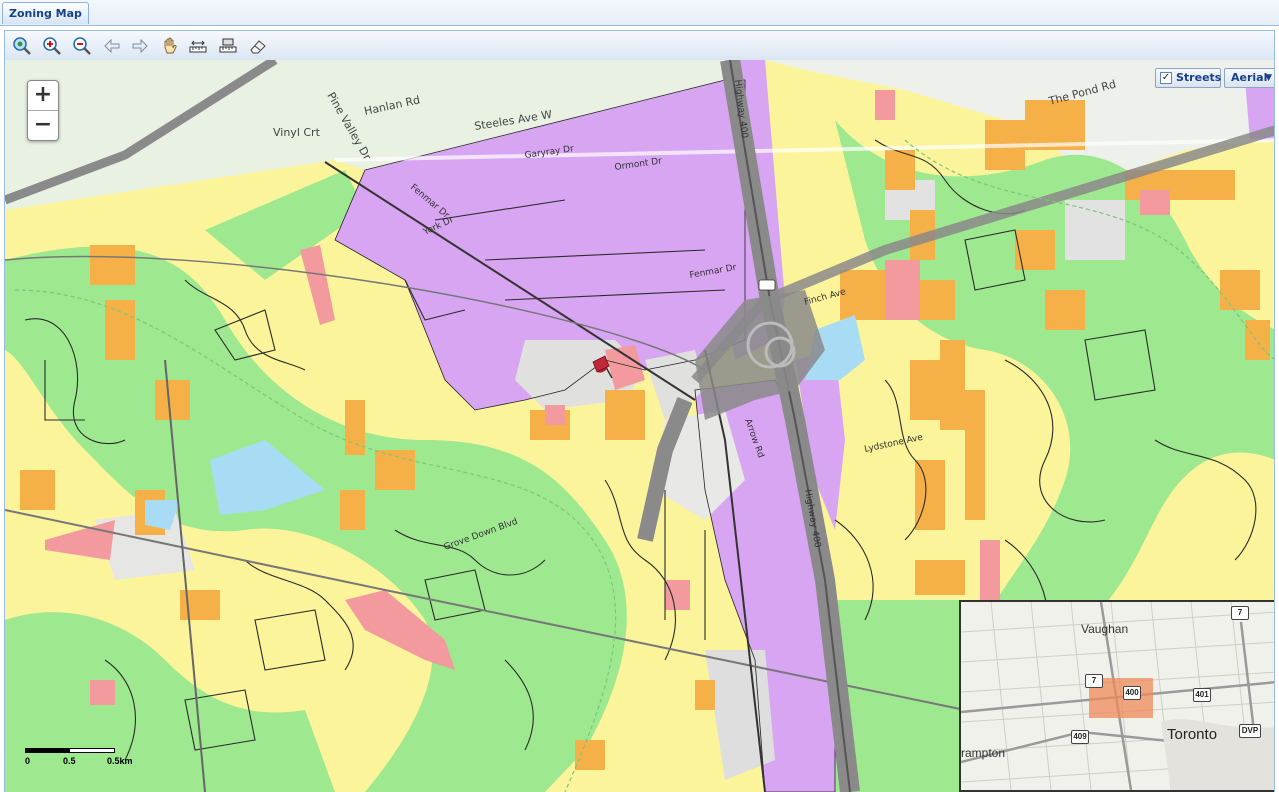 The image size is (1279, 792). I want to click on aerial-dropdown: Aerial ▼, so click(1249, 78).